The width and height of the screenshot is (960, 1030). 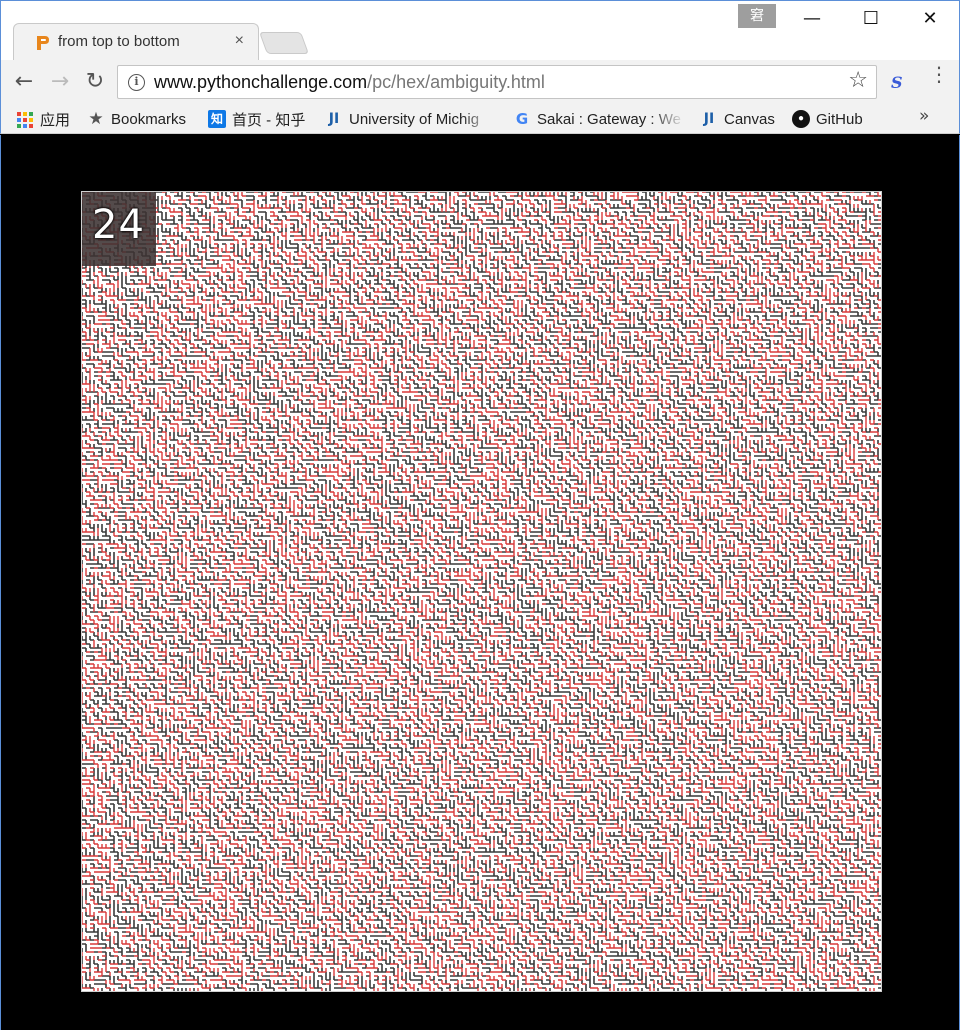 What do you see at coordinates (939, 74) in the screenshot?
I see `menu-icon: ⋮` at bounding box center [939, 74].